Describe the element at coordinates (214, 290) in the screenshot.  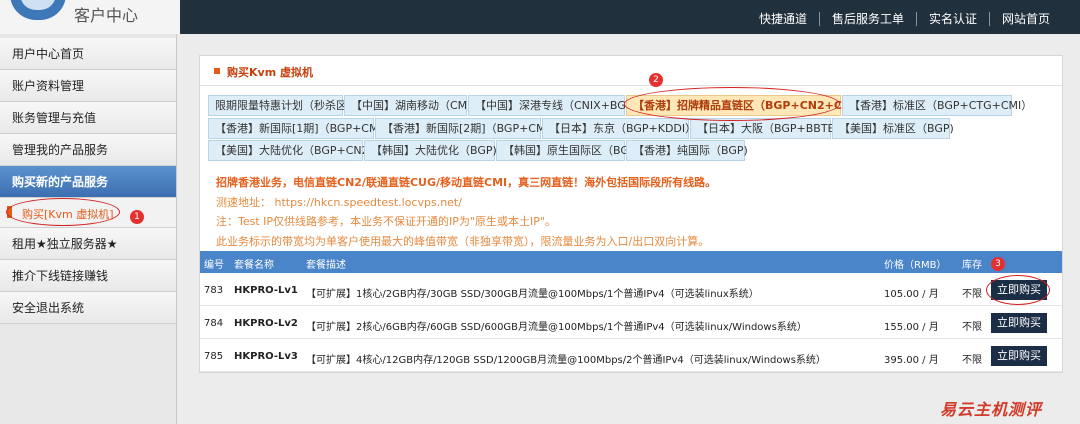
I see `cell-id: 783` at that location.